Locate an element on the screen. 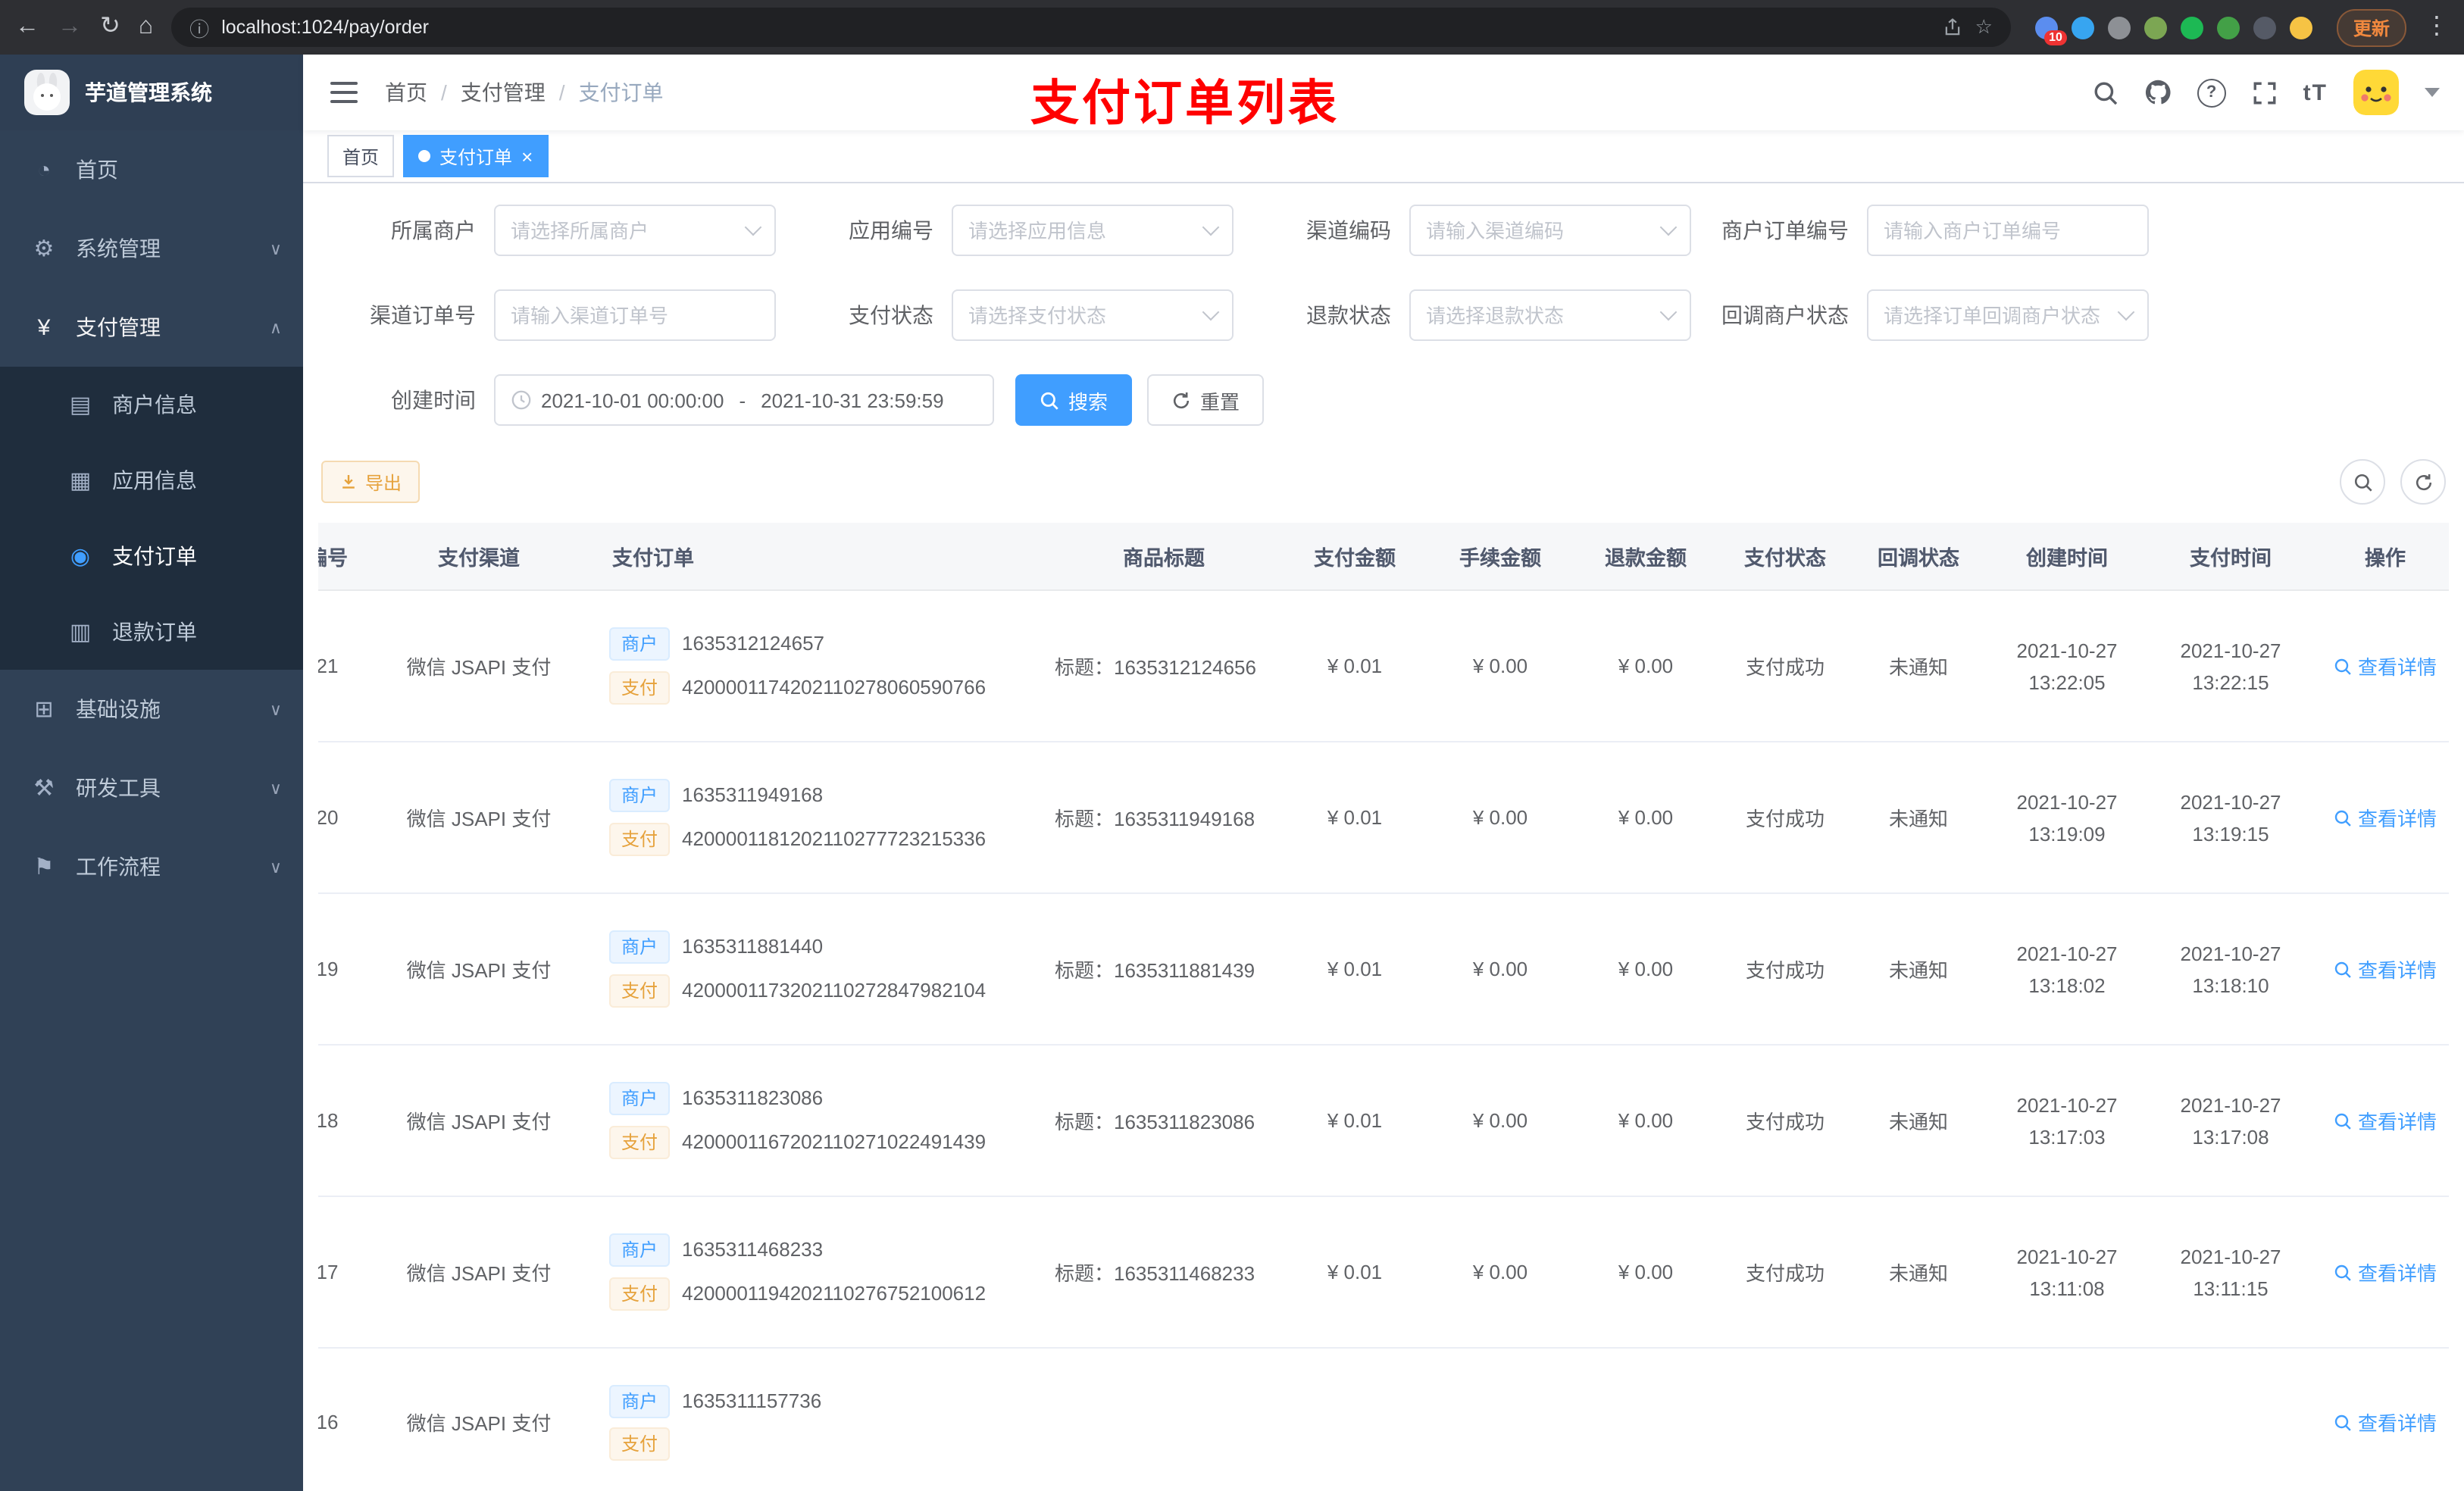 The image size is (2464, 1491). app-select is located at coordinates (1093, 230).